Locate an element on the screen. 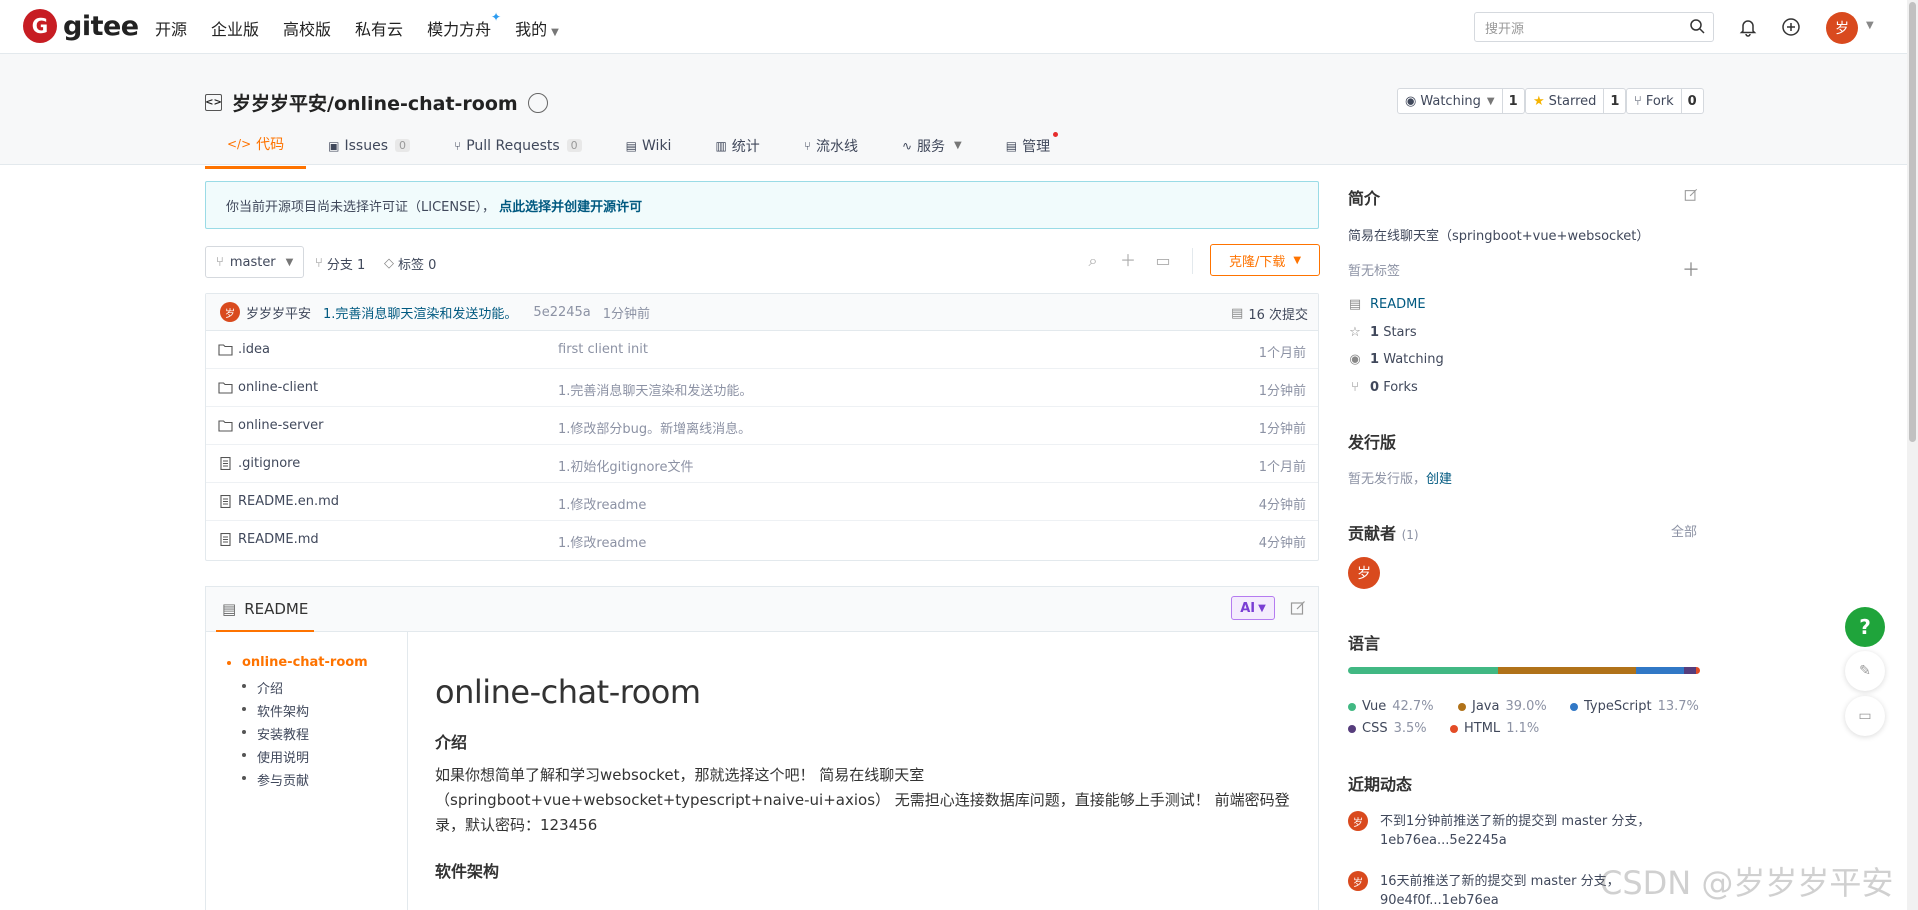 The image size is (1918, 910). language-item: Java 39.0% is located at coordinates (1502, 706).